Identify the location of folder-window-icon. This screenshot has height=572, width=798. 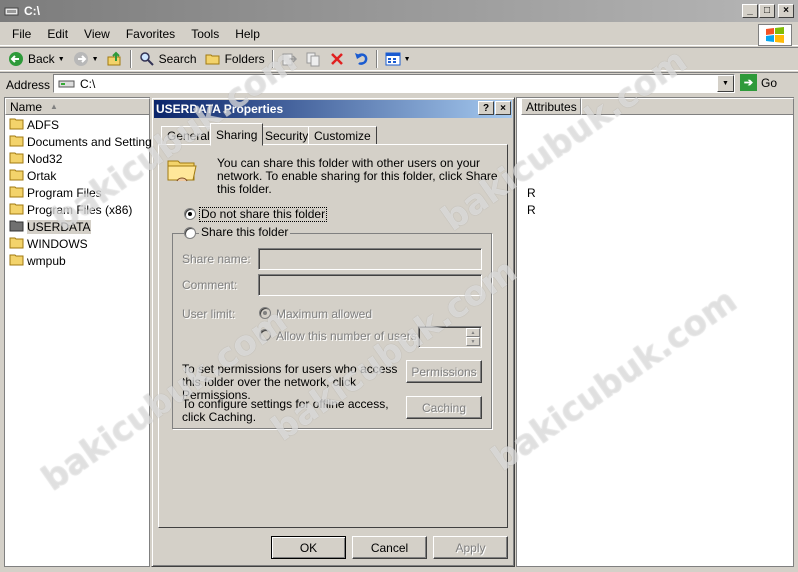
(12, 11).